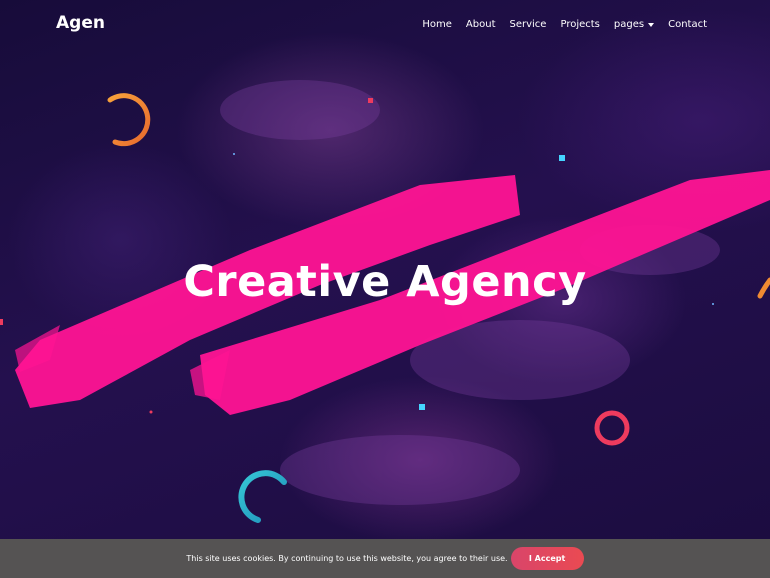 This screenshot has height=578, width=770. I want to click on nav-home: Home, so click(437, 24).